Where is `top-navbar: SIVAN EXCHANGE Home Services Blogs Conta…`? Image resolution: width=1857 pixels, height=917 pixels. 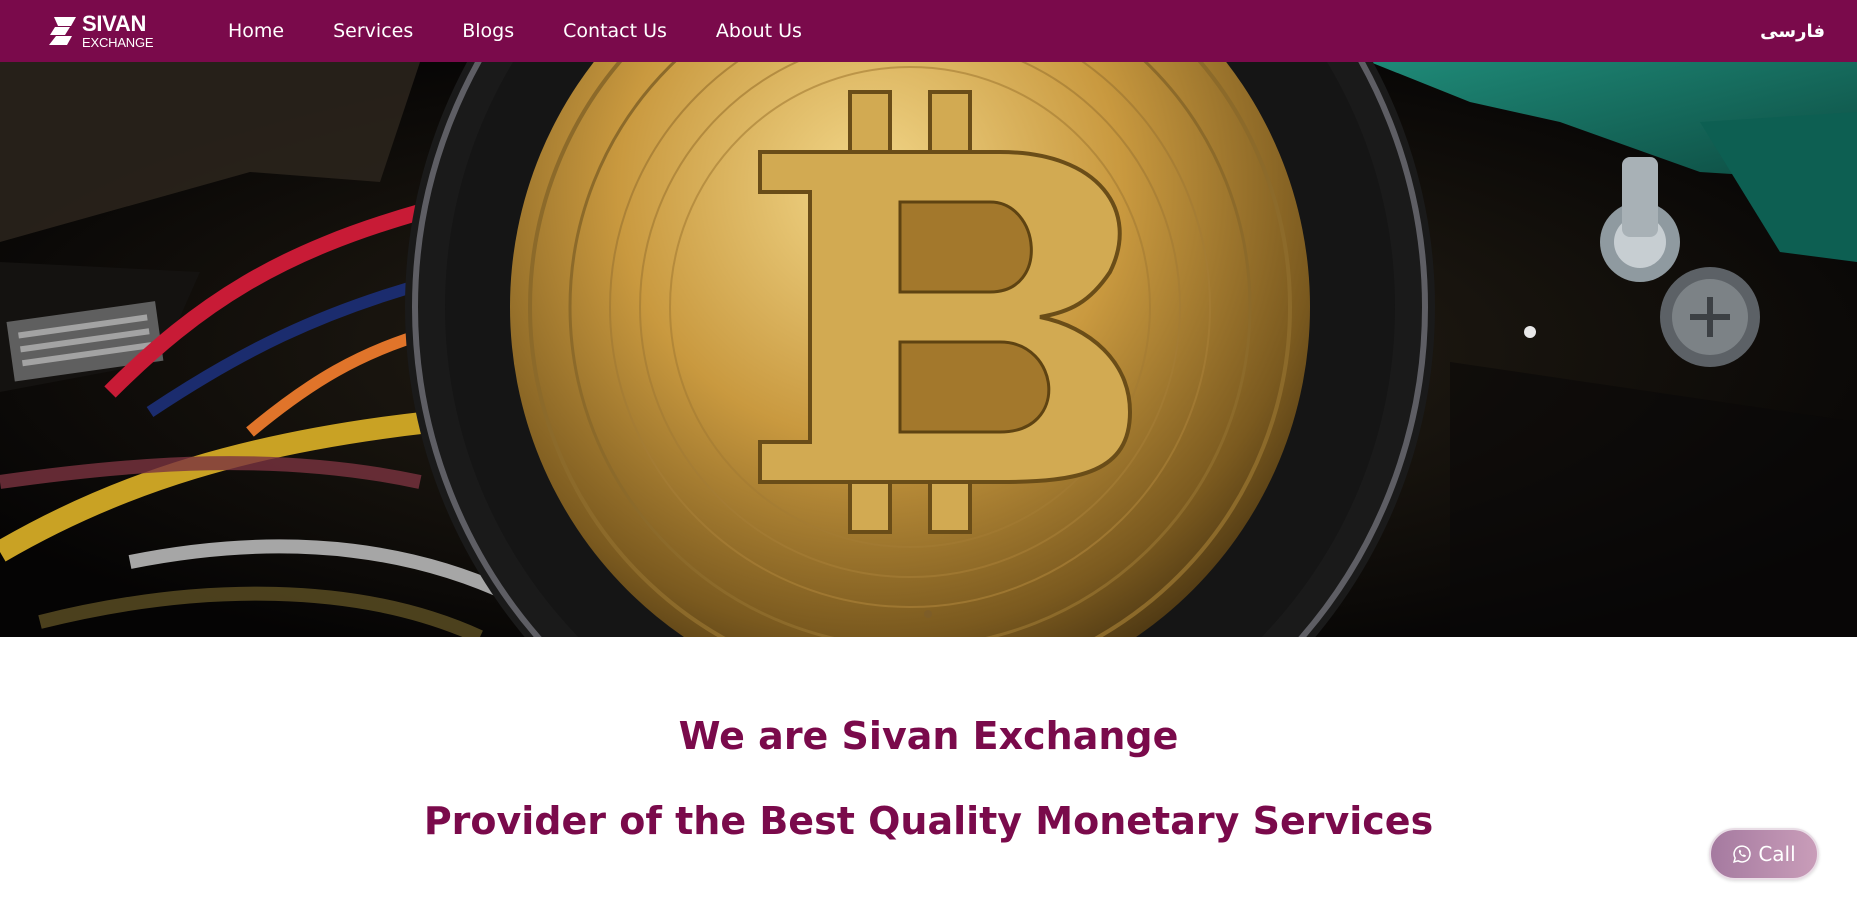
top-navbar: SIVAN EXCHANGE Home Services Blogs Conta… is located at coordinates (928, 31).